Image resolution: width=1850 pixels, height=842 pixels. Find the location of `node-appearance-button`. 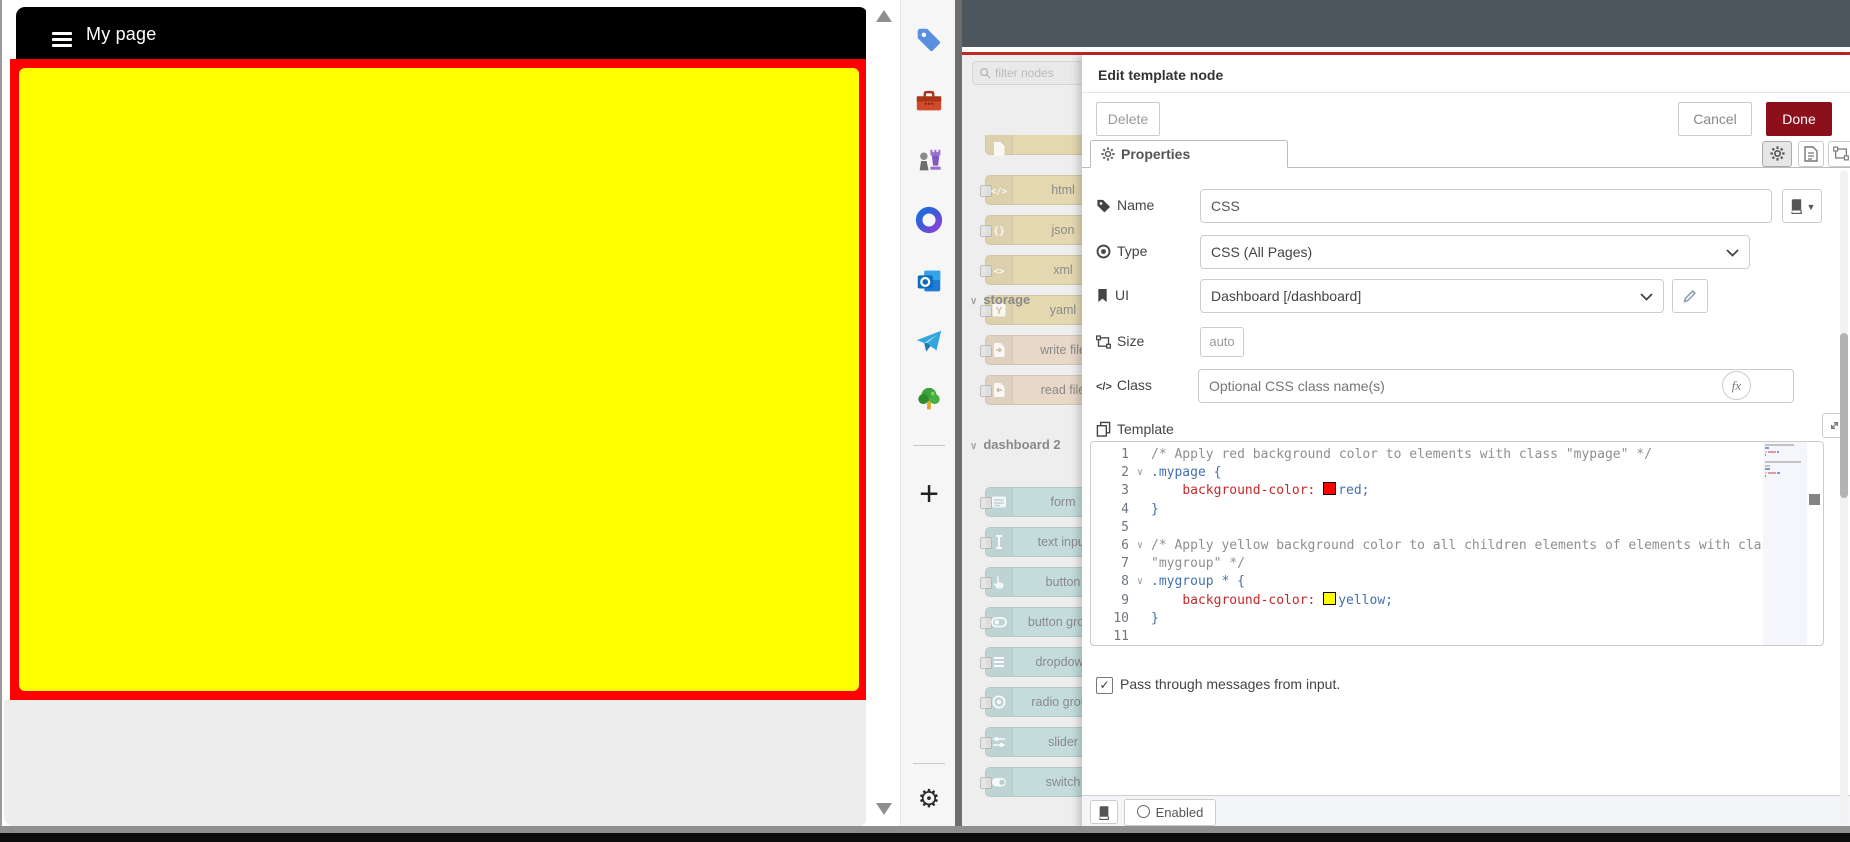

node-appearance-button is located at coordinates (1839, 154).